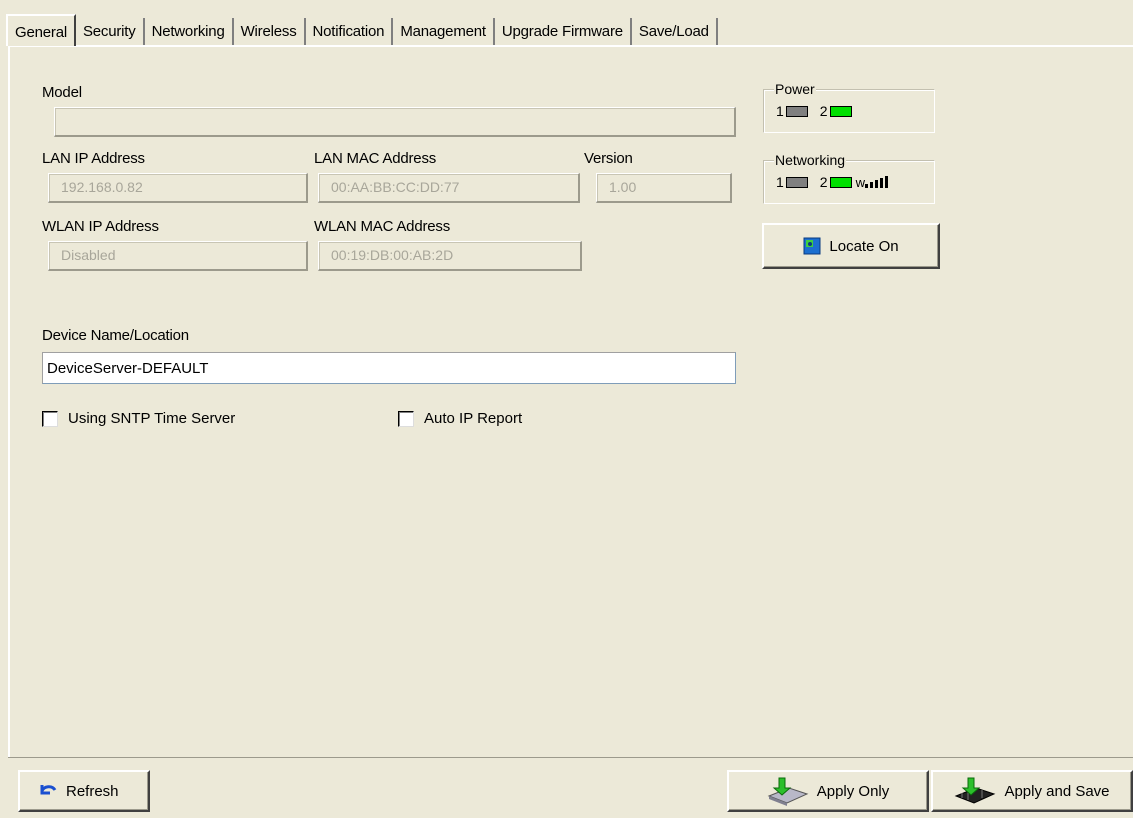 The image size is (1133, 818). What do you see at coordinates (853, 791) in the screenshot?
I see `apply-only-button-label: Apply Only` at bounding box center [853, 791].